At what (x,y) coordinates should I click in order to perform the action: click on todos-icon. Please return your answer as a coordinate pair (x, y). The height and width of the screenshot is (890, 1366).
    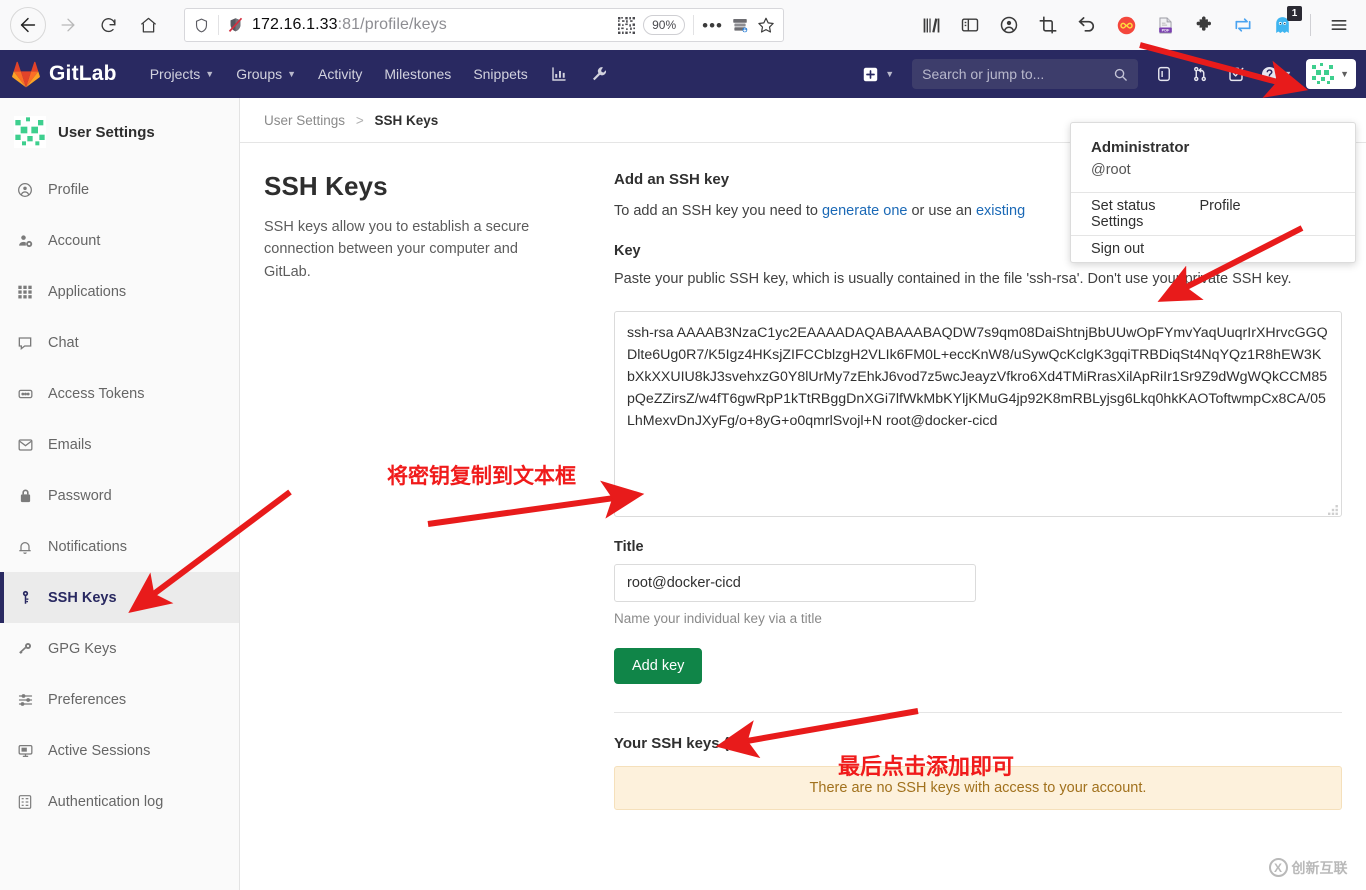
    Looking at the image, I should click on (1236, 74).